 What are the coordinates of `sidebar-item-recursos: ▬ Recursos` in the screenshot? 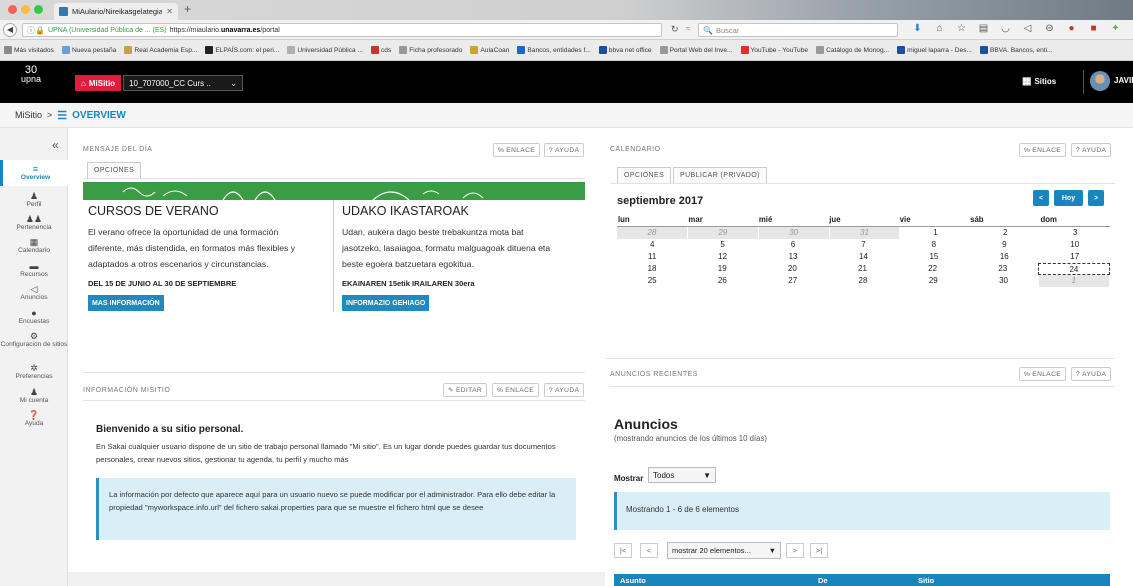 It's located at (34, 270).